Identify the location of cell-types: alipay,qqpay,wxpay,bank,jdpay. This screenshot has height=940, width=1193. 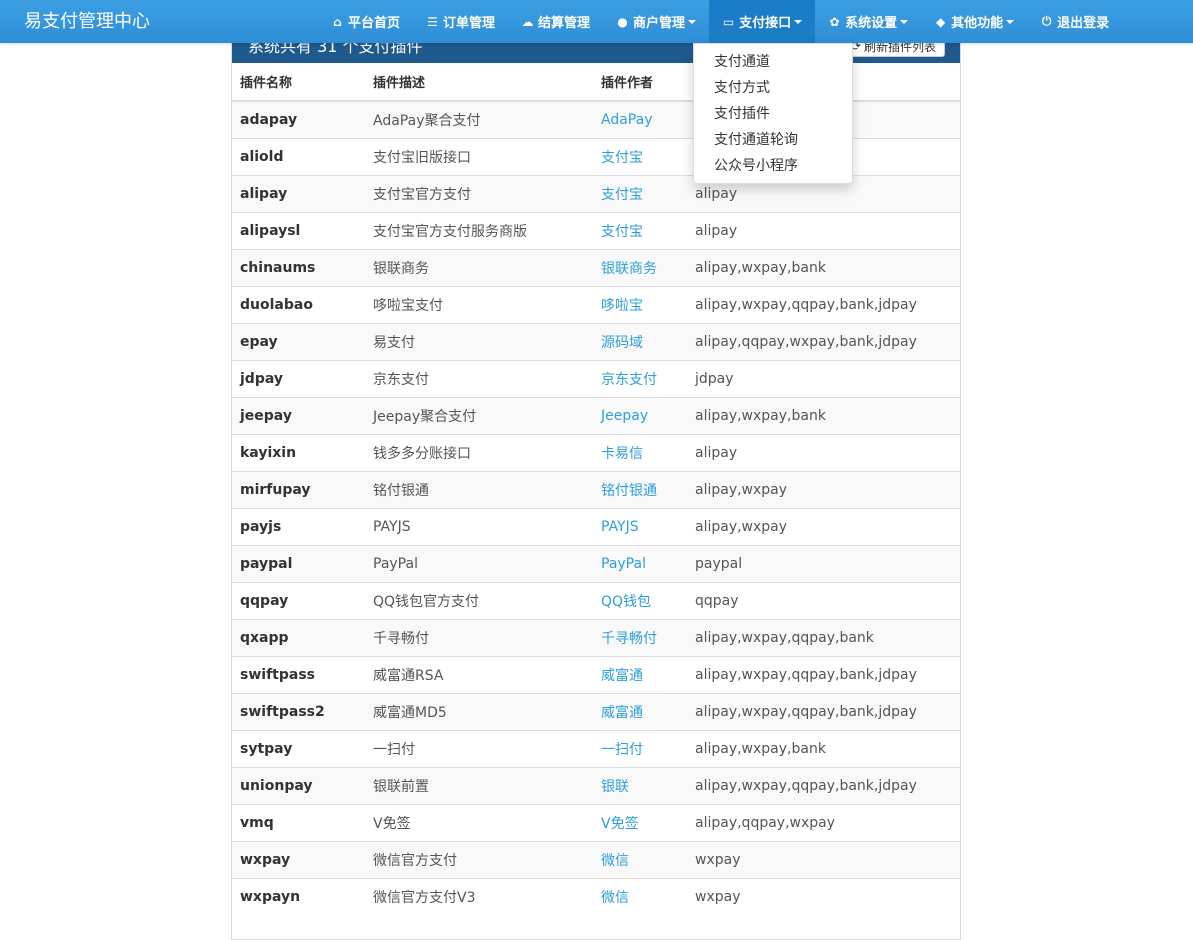
(823, 341).